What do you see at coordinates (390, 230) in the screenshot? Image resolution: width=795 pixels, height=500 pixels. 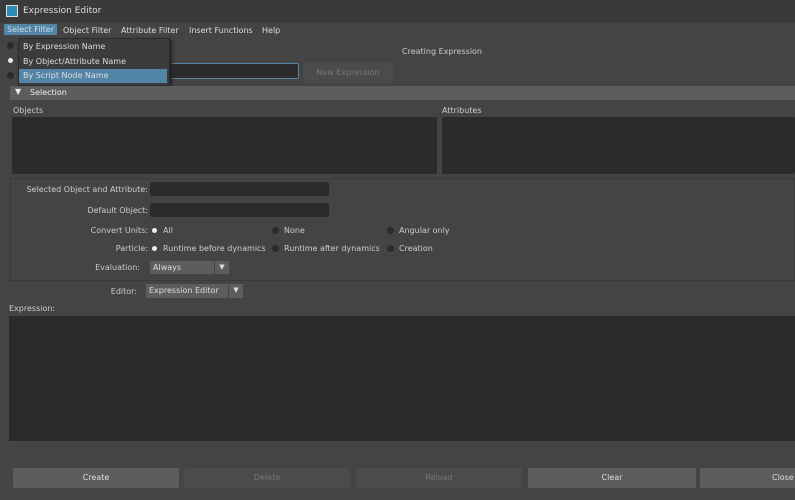 I see `convert-angular-radio` at bounding box center [390, 230].